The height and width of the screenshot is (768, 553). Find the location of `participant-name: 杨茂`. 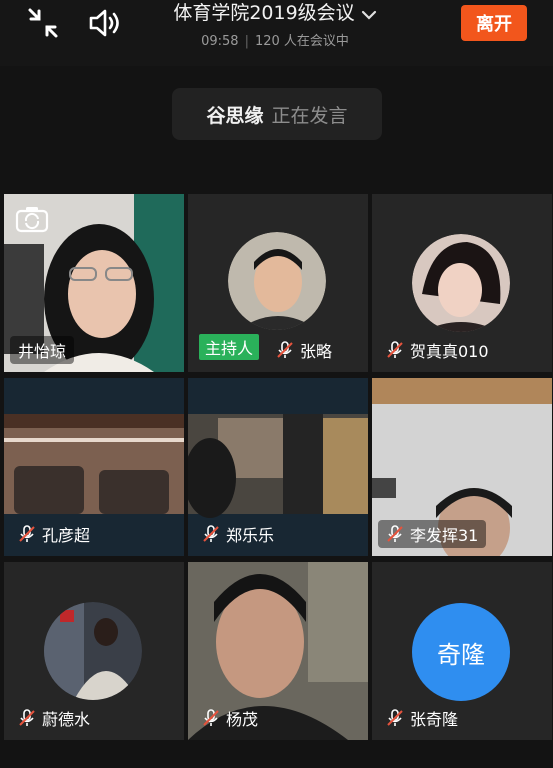

participant-name: 杨茂 is located at coordinates (242, 719).